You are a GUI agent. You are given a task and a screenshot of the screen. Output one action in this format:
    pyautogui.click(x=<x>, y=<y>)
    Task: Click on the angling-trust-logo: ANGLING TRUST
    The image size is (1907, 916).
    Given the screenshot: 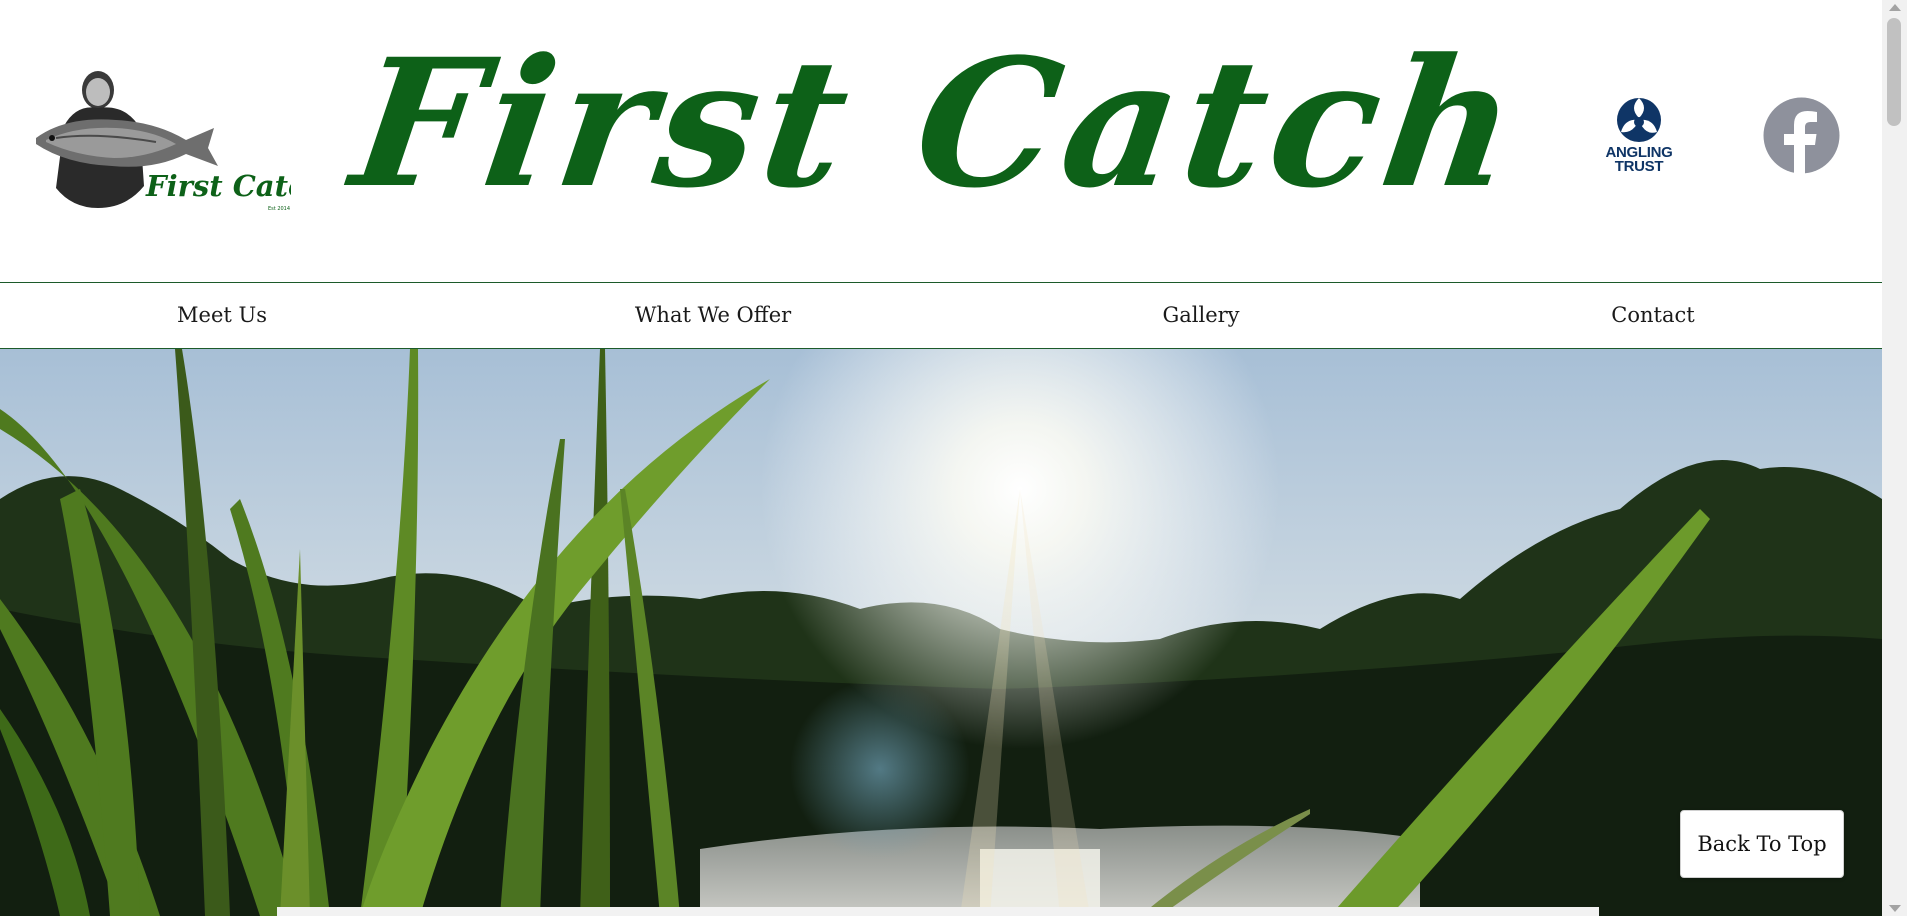 What is the action you would take?
    pyautogui.click(x=1639, y=139)
    